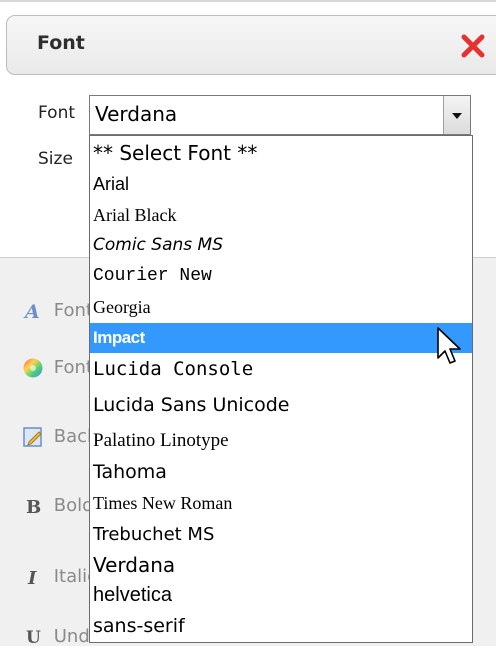  What do you see at coordinates (61, 43) in the screenshot?
I see `dialog-title: Font` at bounding box center [61, 43].